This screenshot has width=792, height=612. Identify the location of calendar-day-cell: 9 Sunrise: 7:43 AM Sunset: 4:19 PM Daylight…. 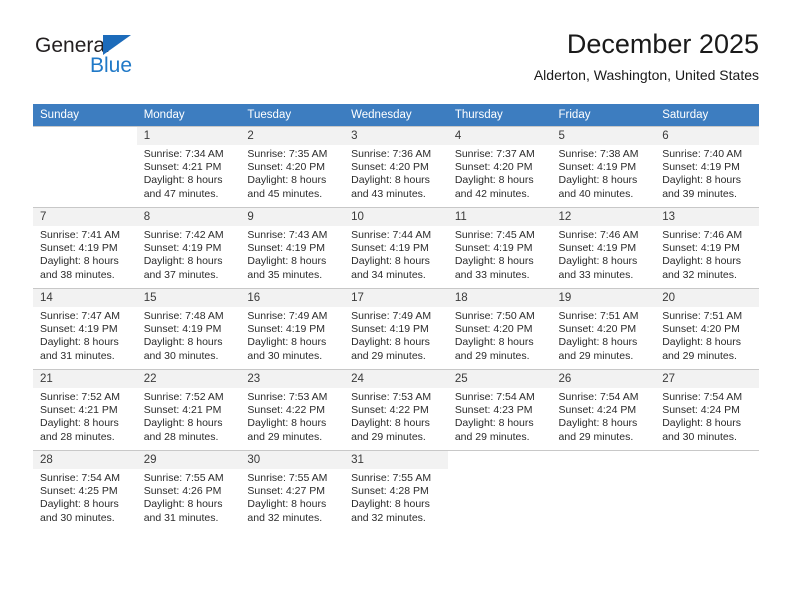
(292, 247).